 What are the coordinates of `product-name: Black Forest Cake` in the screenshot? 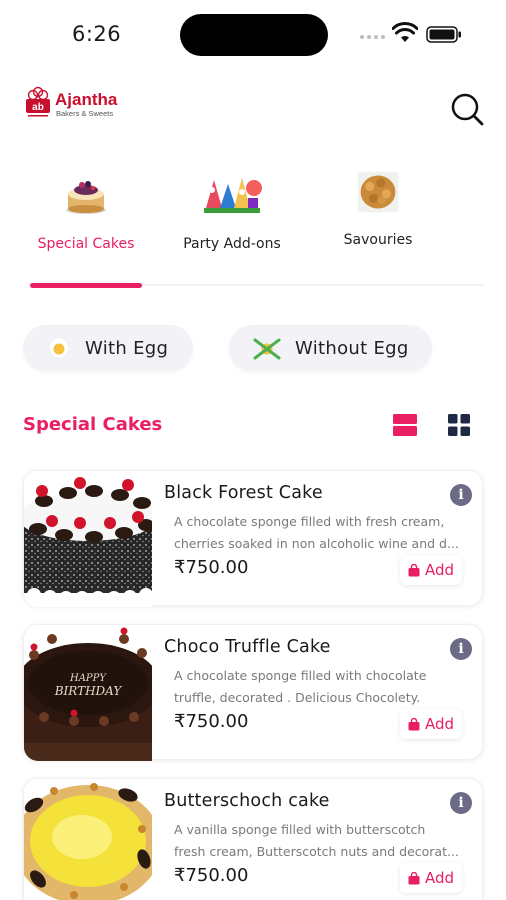 It's located at (243, 493).